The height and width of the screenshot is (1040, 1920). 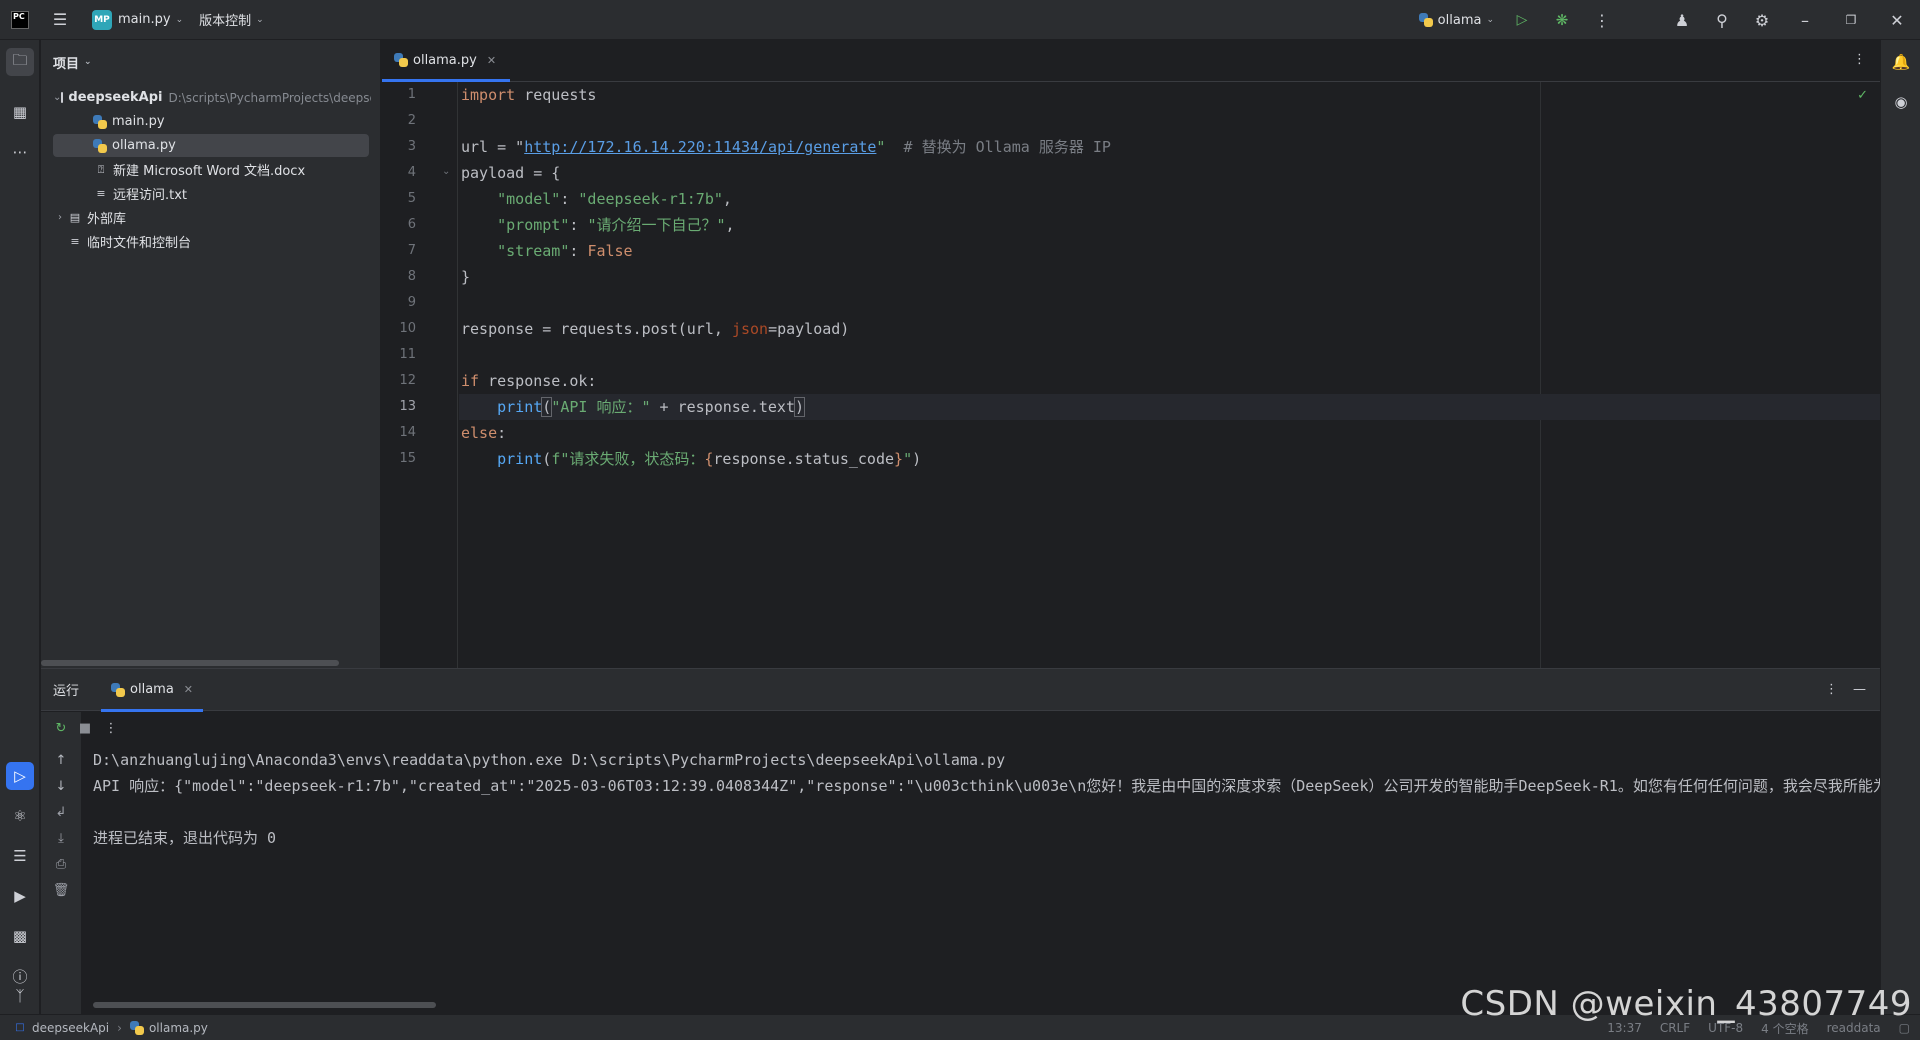 I want to click on tab-ollama-py: ollama.py ✕, so click(x=446, y=60).